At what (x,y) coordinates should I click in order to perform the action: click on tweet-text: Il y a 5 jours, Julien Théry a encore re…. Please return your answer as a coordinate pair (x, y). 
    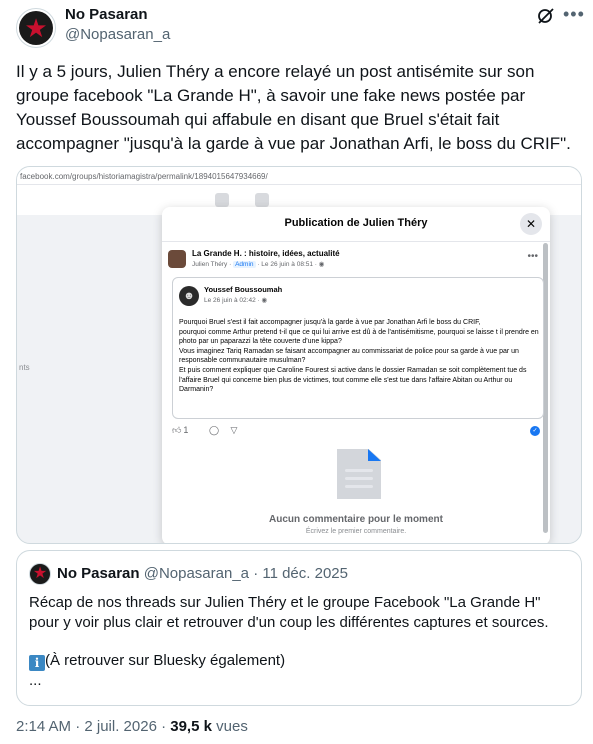
    Looking at the image, I should click on (293, 107).